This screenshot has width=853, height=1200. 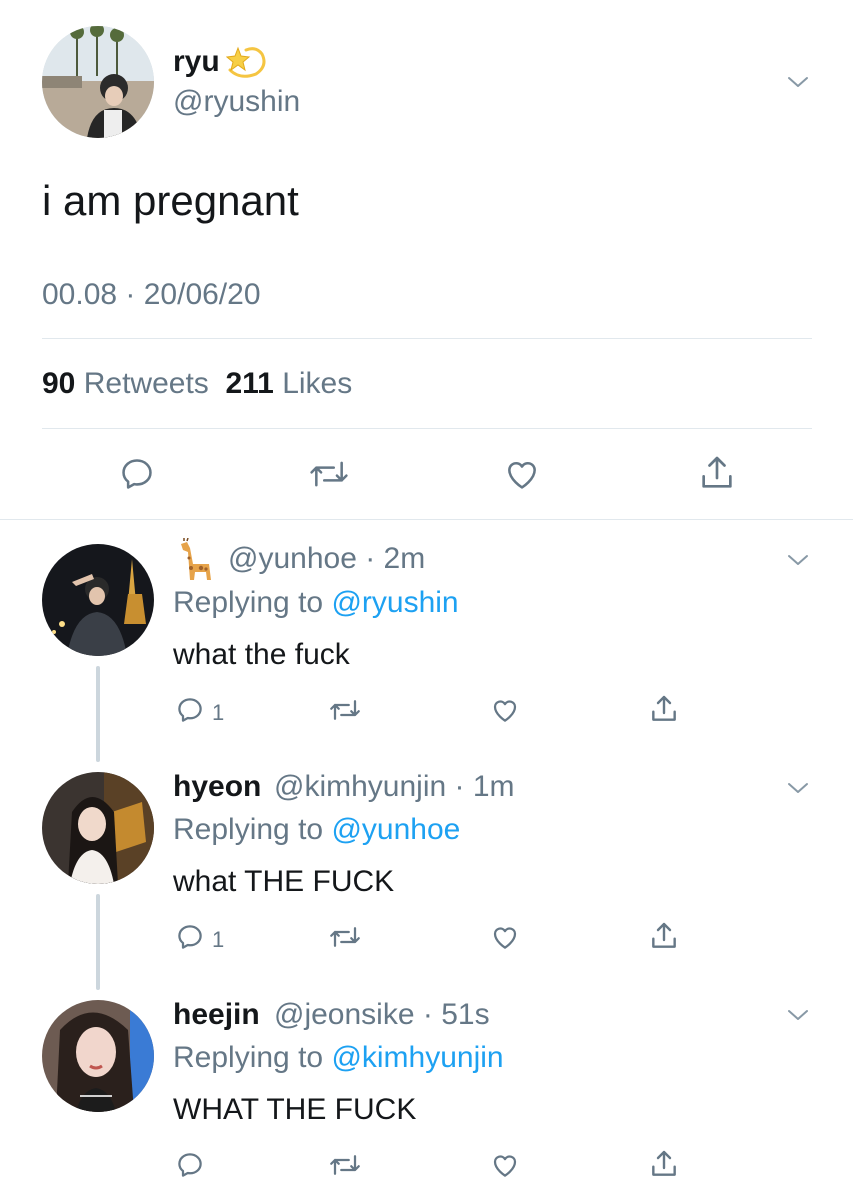 I want to click on replying-to: Replying to @kimhyunjin, so click(x=338, y=1058).